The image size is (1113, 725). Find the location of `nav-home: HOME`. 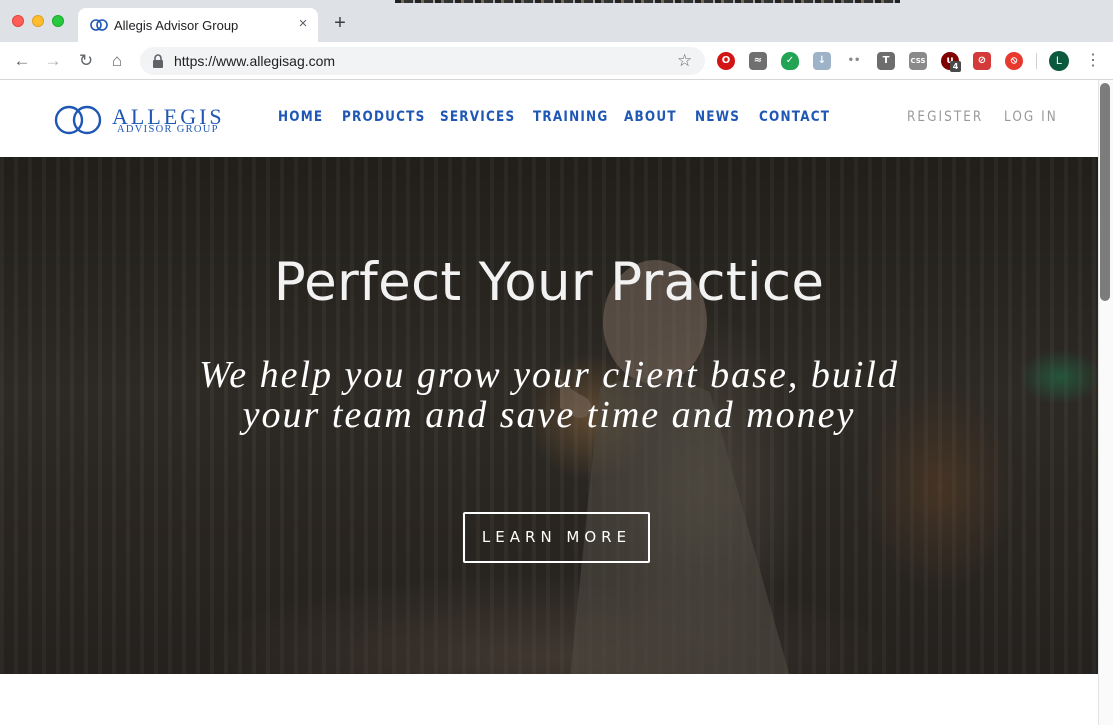

nav-home: HOME is located at coordinates (300, 117).